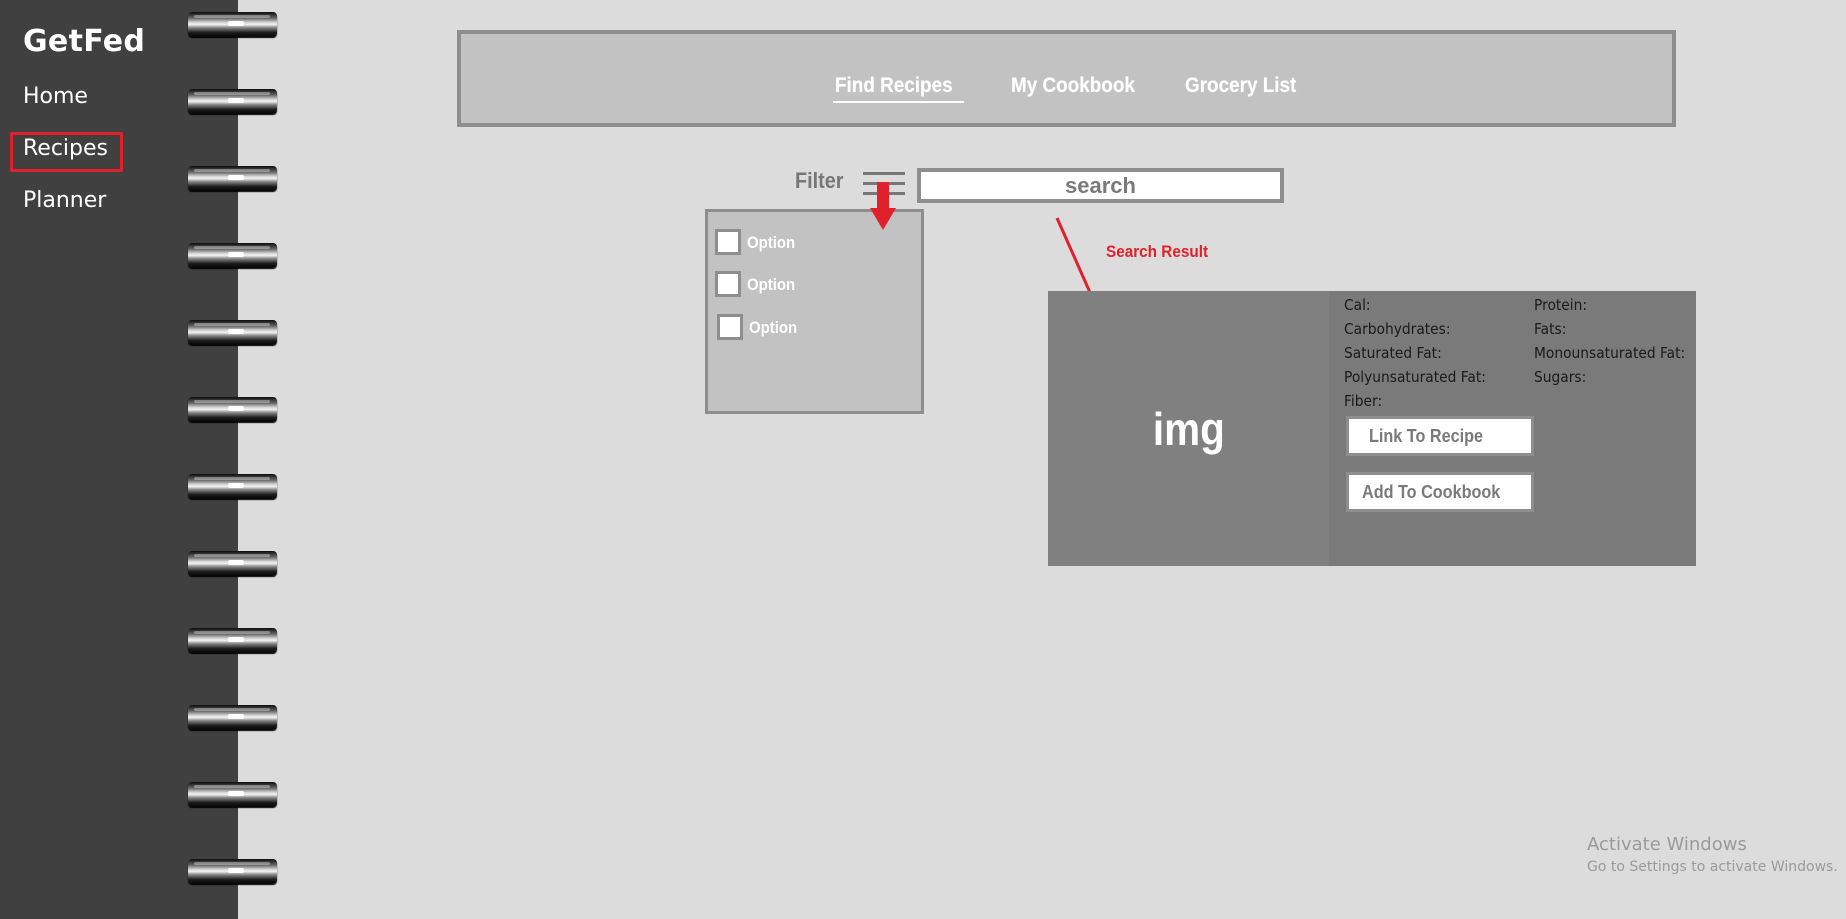  Describe the element at coordinates (1667, 844) in the screenshot. I see `activation-watermark-title: Activate Windows` at that location.